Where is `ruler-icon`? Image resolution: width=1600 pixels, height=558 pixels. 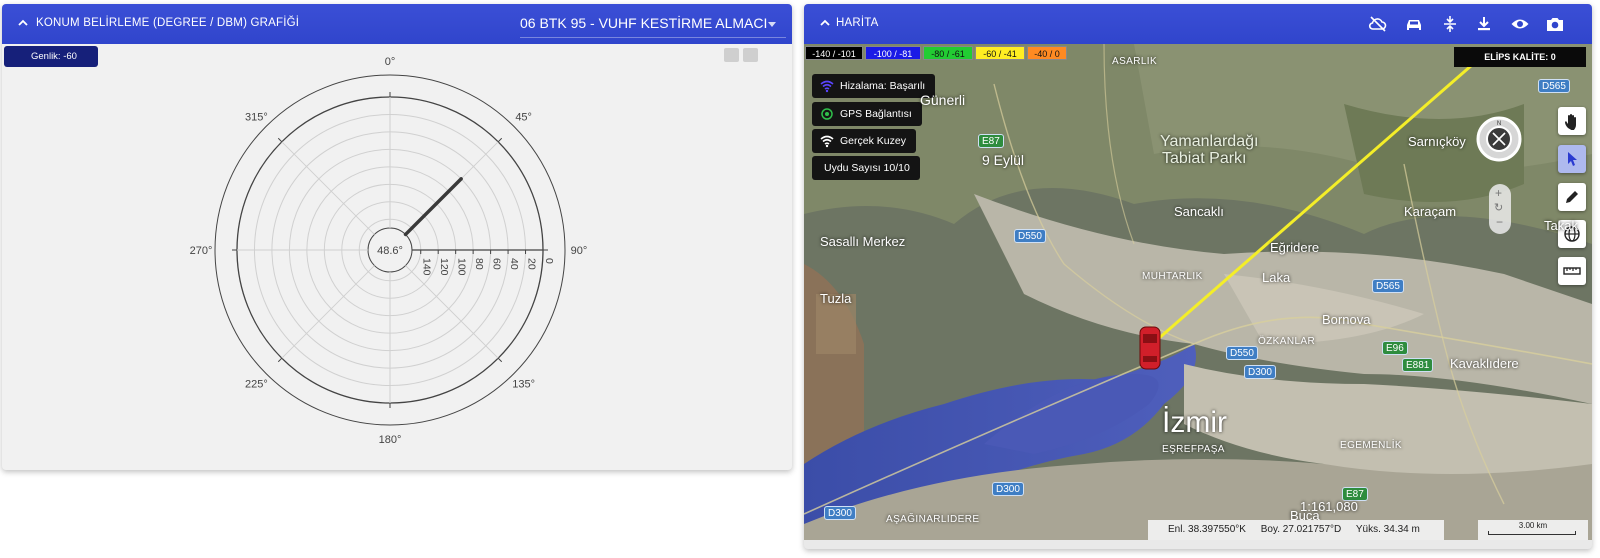
ruler-icon is located at coordinates (1572, 271).